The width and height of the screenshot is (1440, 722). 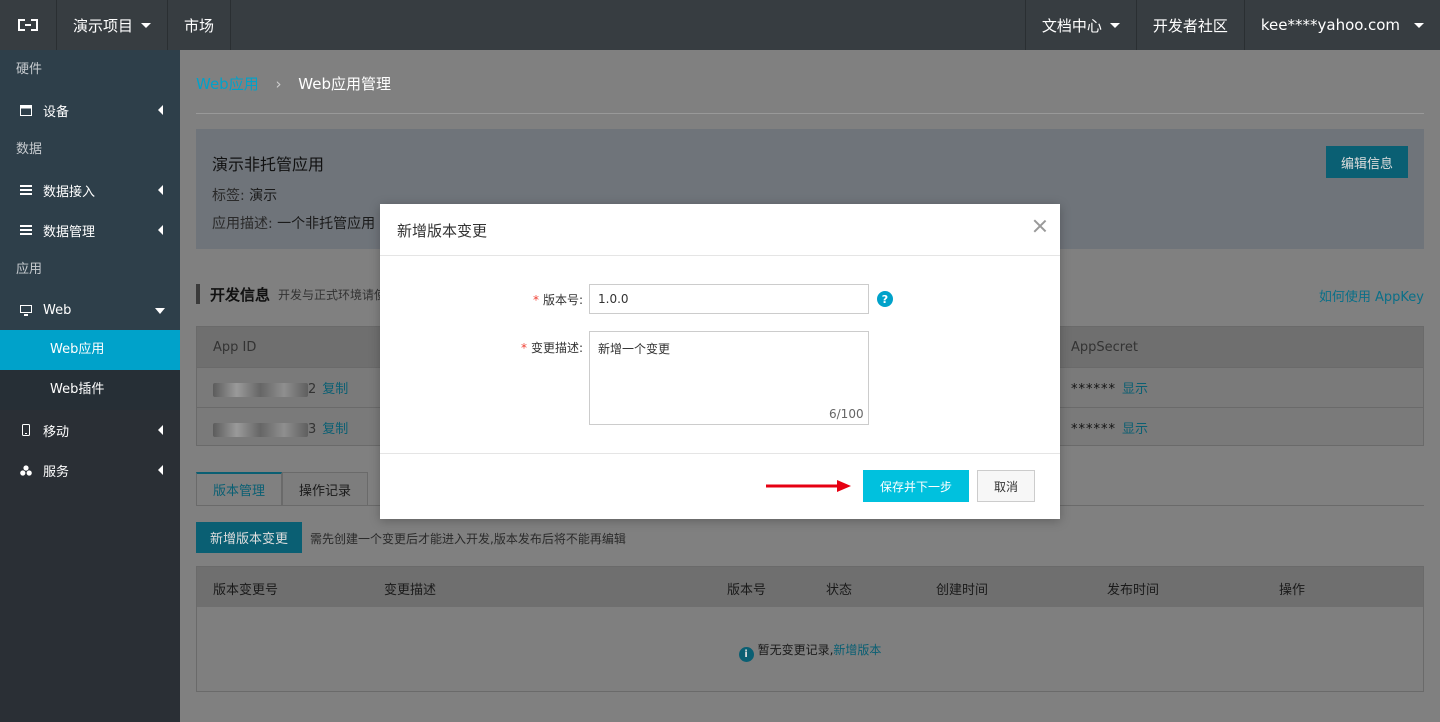 I want to click on project-dropdown: 演示项目, so click(x=113, y=25).